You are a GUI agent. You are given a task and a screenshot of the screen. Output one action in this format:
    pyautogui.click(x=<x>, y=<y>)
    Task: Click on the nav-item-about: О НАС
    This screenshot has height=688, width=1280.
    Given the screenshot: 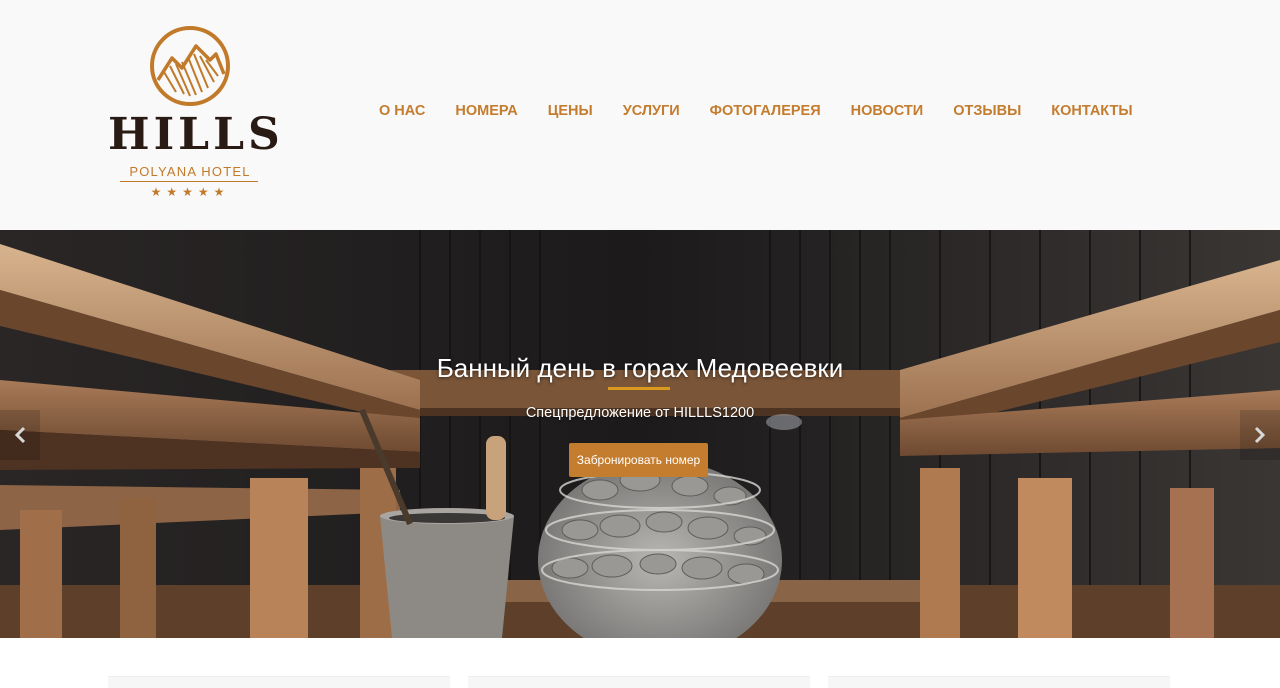 What is the action you would take?
    pyautogui.click(x=402, y=111)
    